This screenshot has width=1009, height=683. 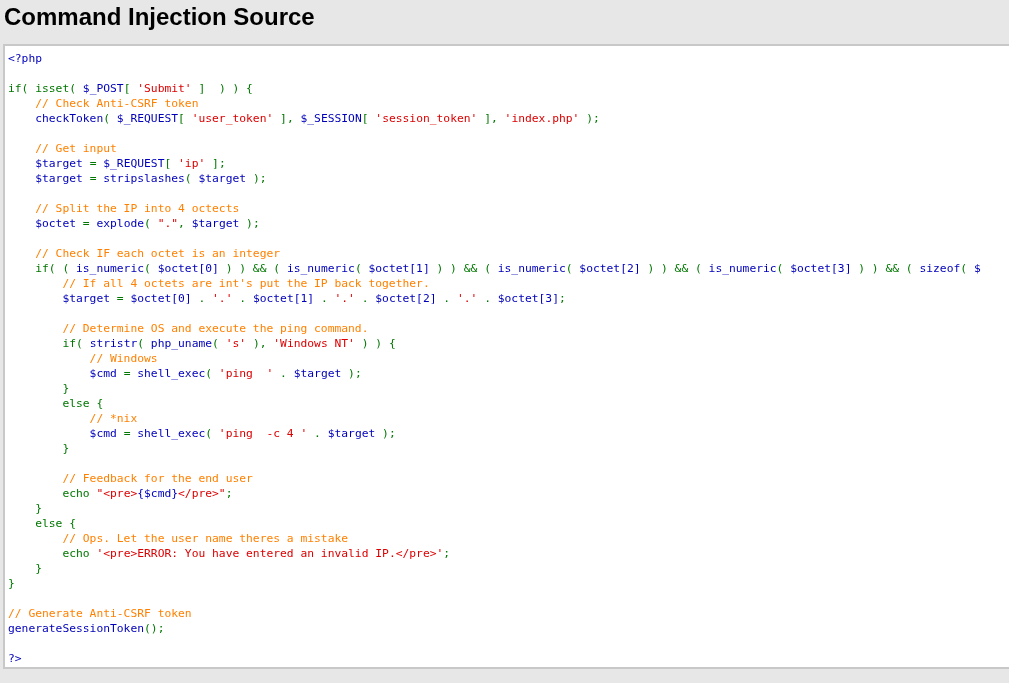 I want to click on code-line: $target = $octet[0] . '.' . $octet[1] . '.' . $octet[2] . '.' . $octet[3];, so click(x=314, y=298).